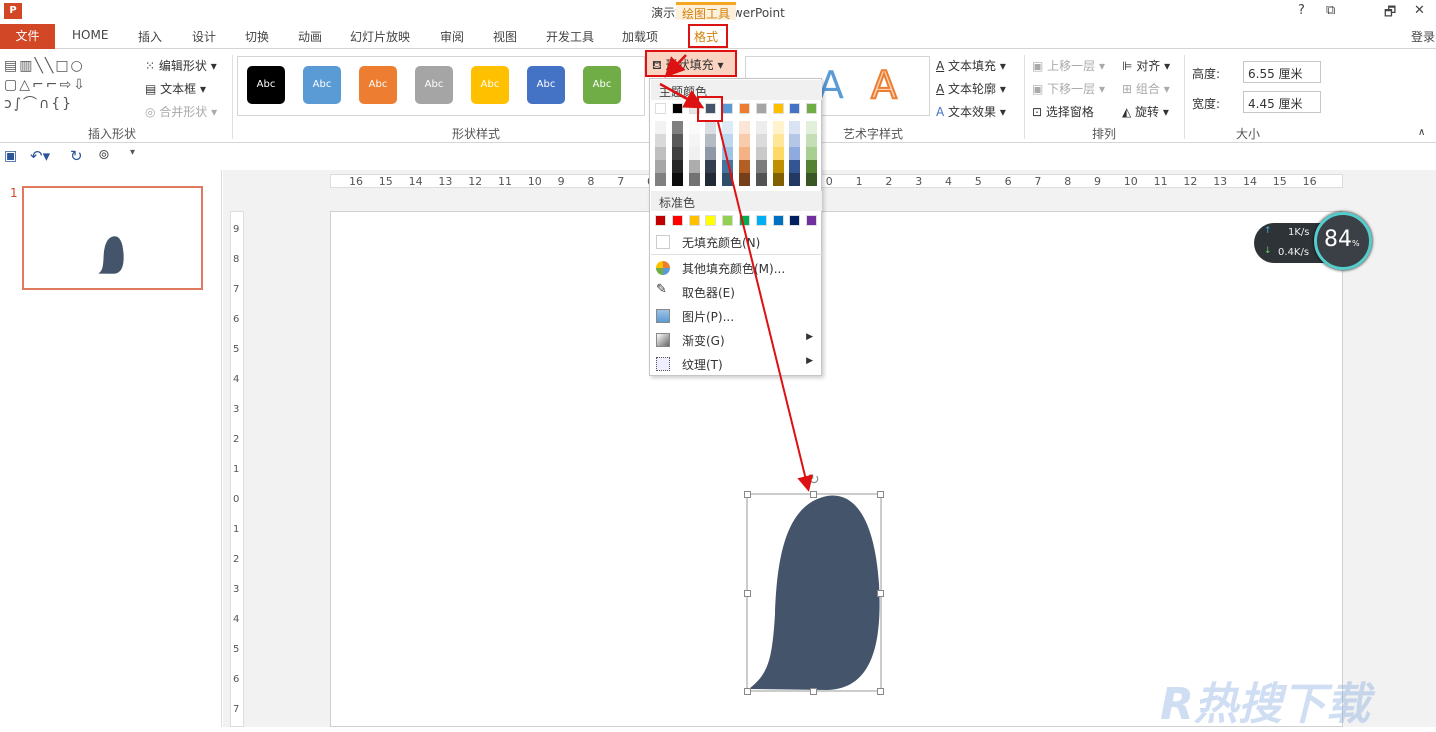 This screenshot has width=1436, height=732. I want to click on help-button: ?, so click(1301, 10).